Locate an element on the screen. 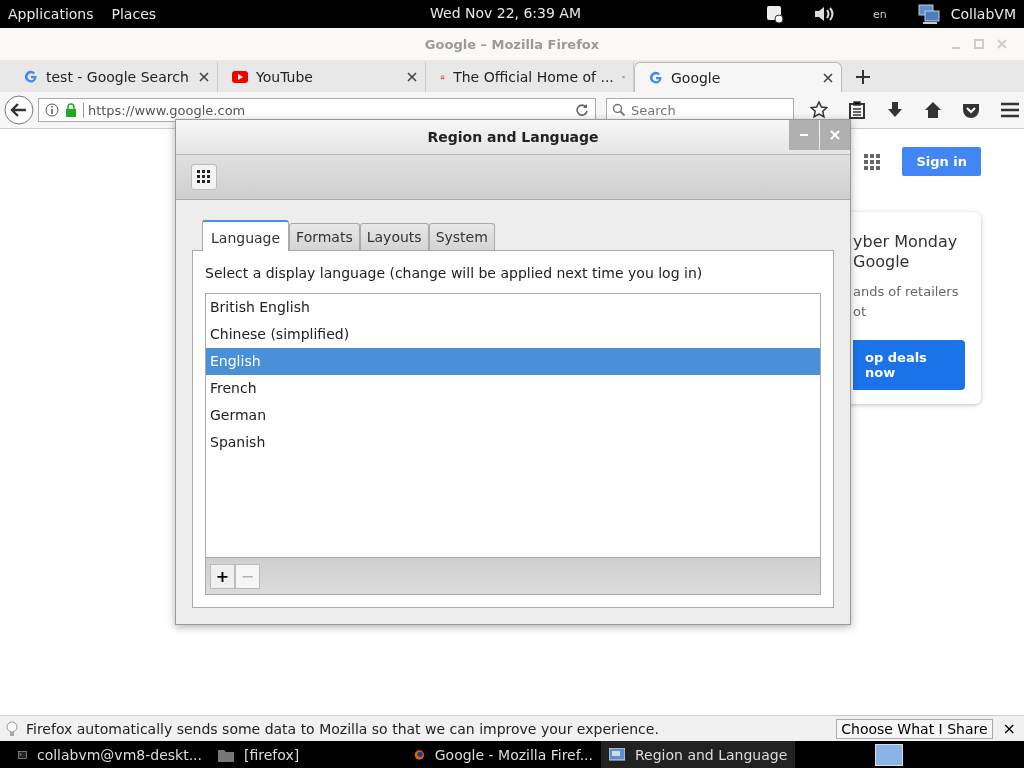 The height and width of the screenshot is (768, 1024). menu-icon is located at coordinates (1010, 110).